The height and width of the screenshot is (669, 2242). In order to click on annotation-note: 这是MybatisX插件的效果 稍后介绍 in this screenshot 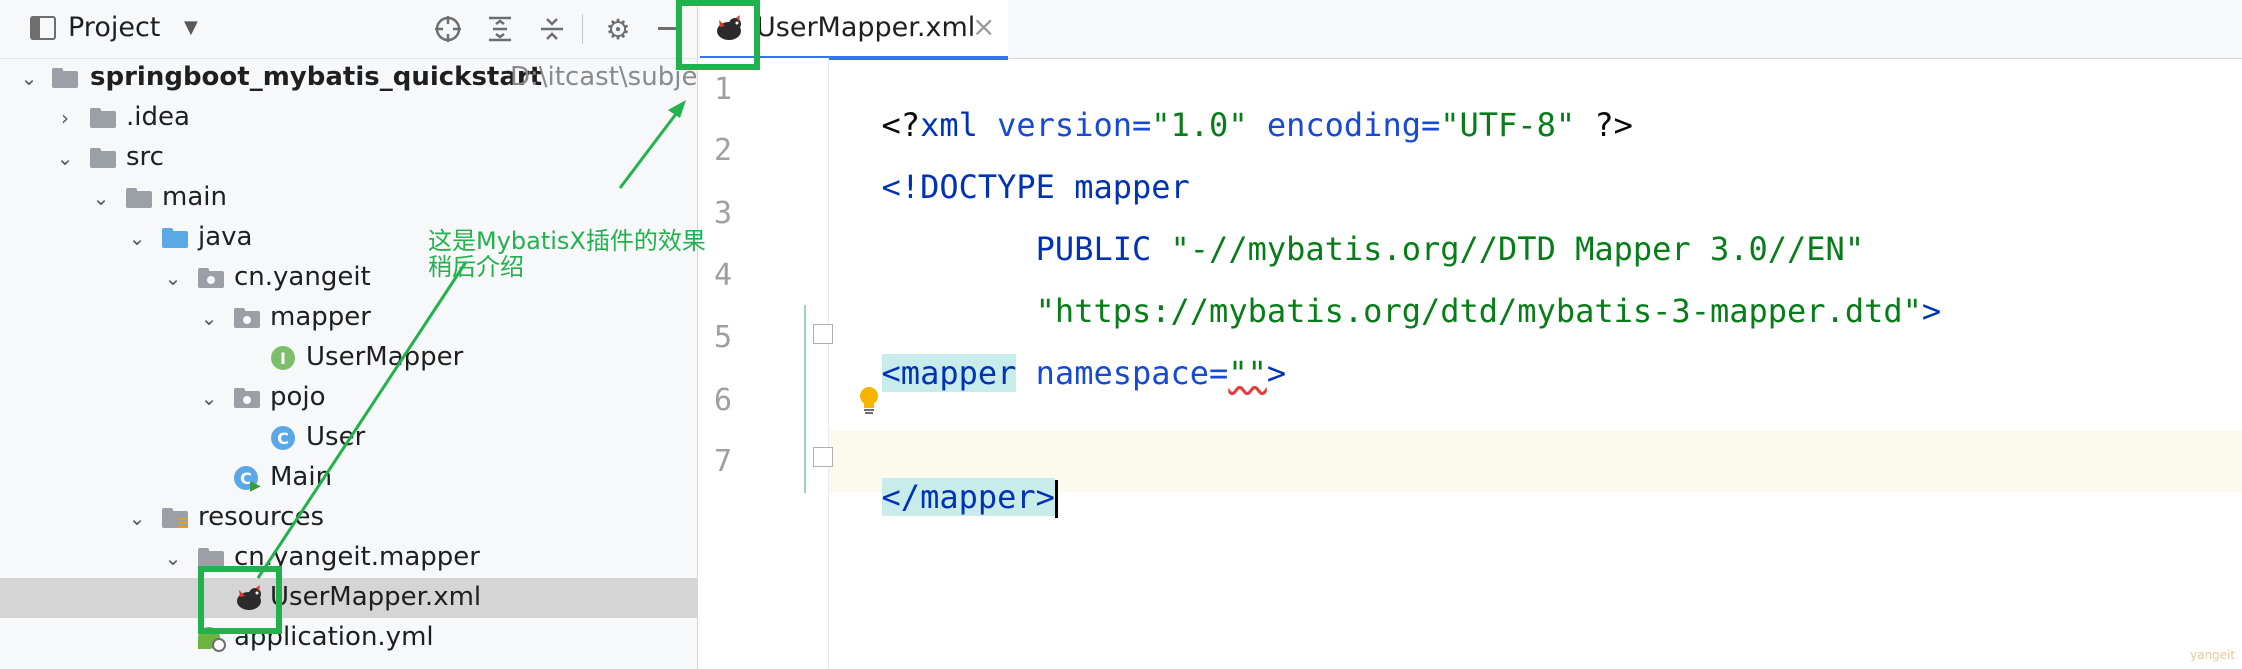, I will do `click(567, 254)`.